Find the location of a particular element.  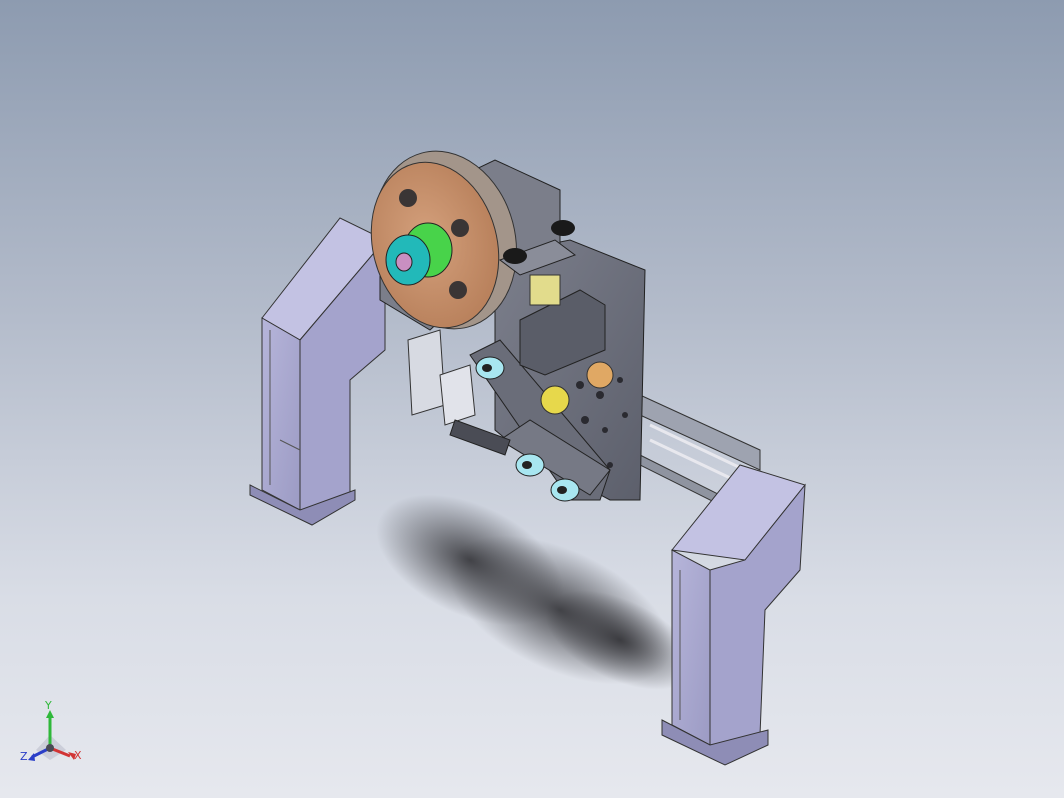

y-axis-label: Y is located at coordinates (48, 705).